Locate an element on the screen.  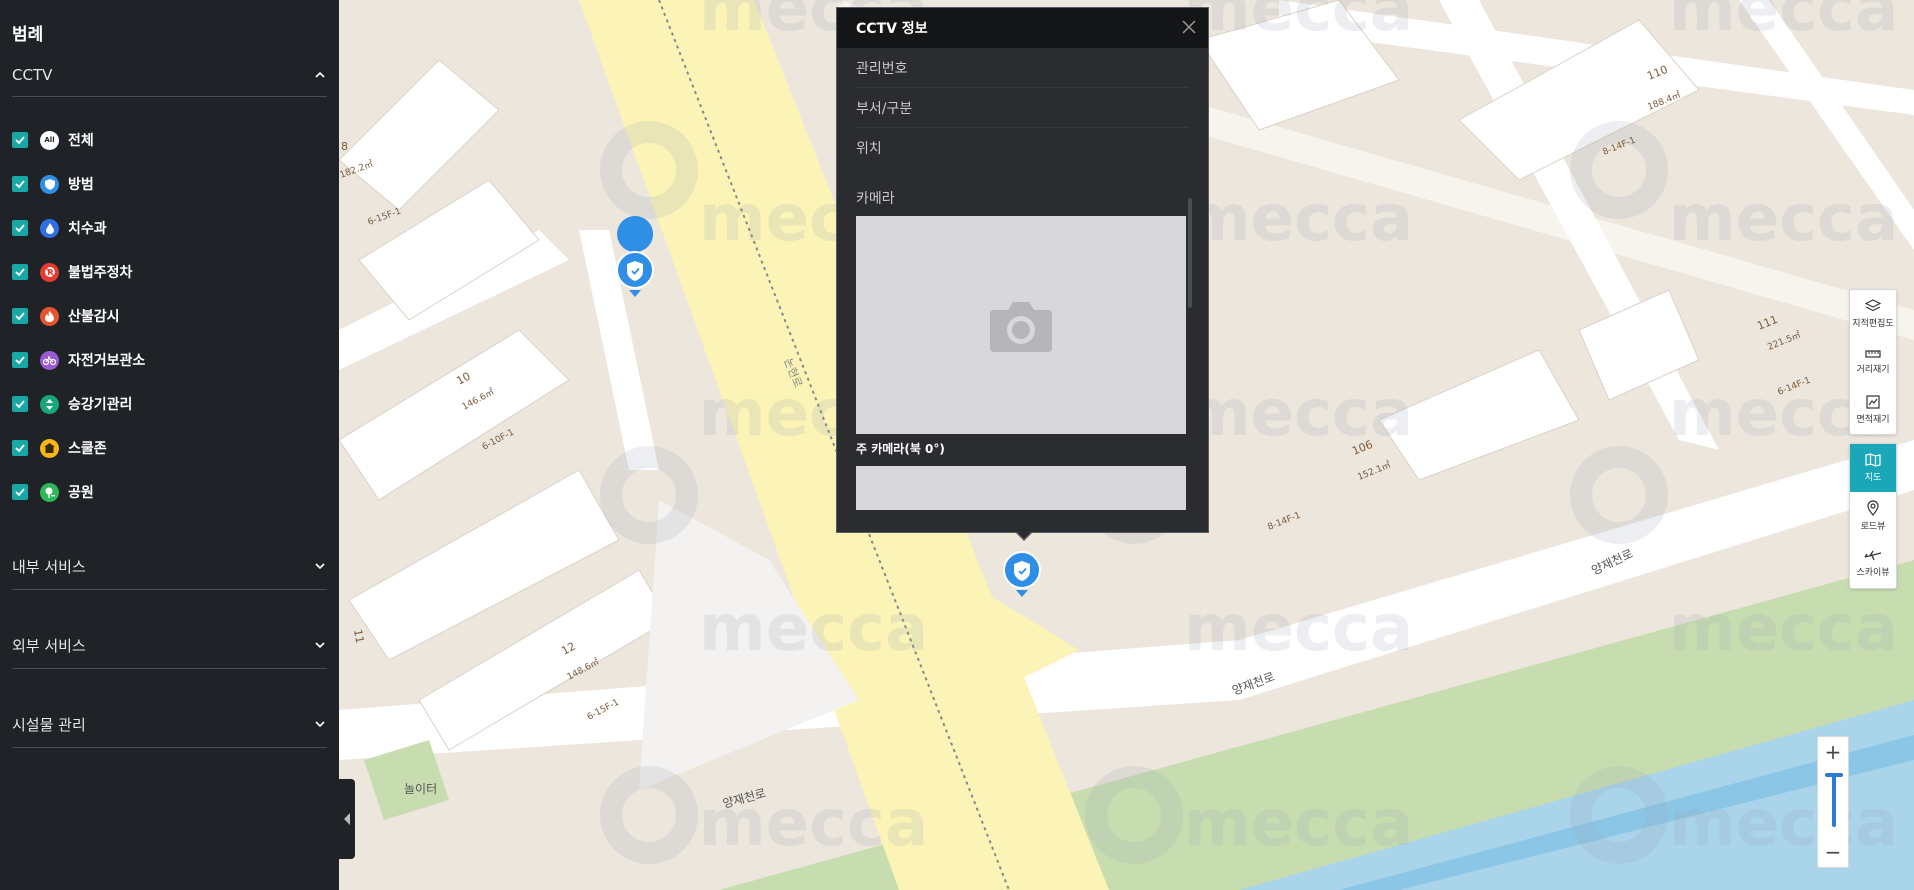
legend-item-label: 자전거보관소 is located at coordinates (107, 361).